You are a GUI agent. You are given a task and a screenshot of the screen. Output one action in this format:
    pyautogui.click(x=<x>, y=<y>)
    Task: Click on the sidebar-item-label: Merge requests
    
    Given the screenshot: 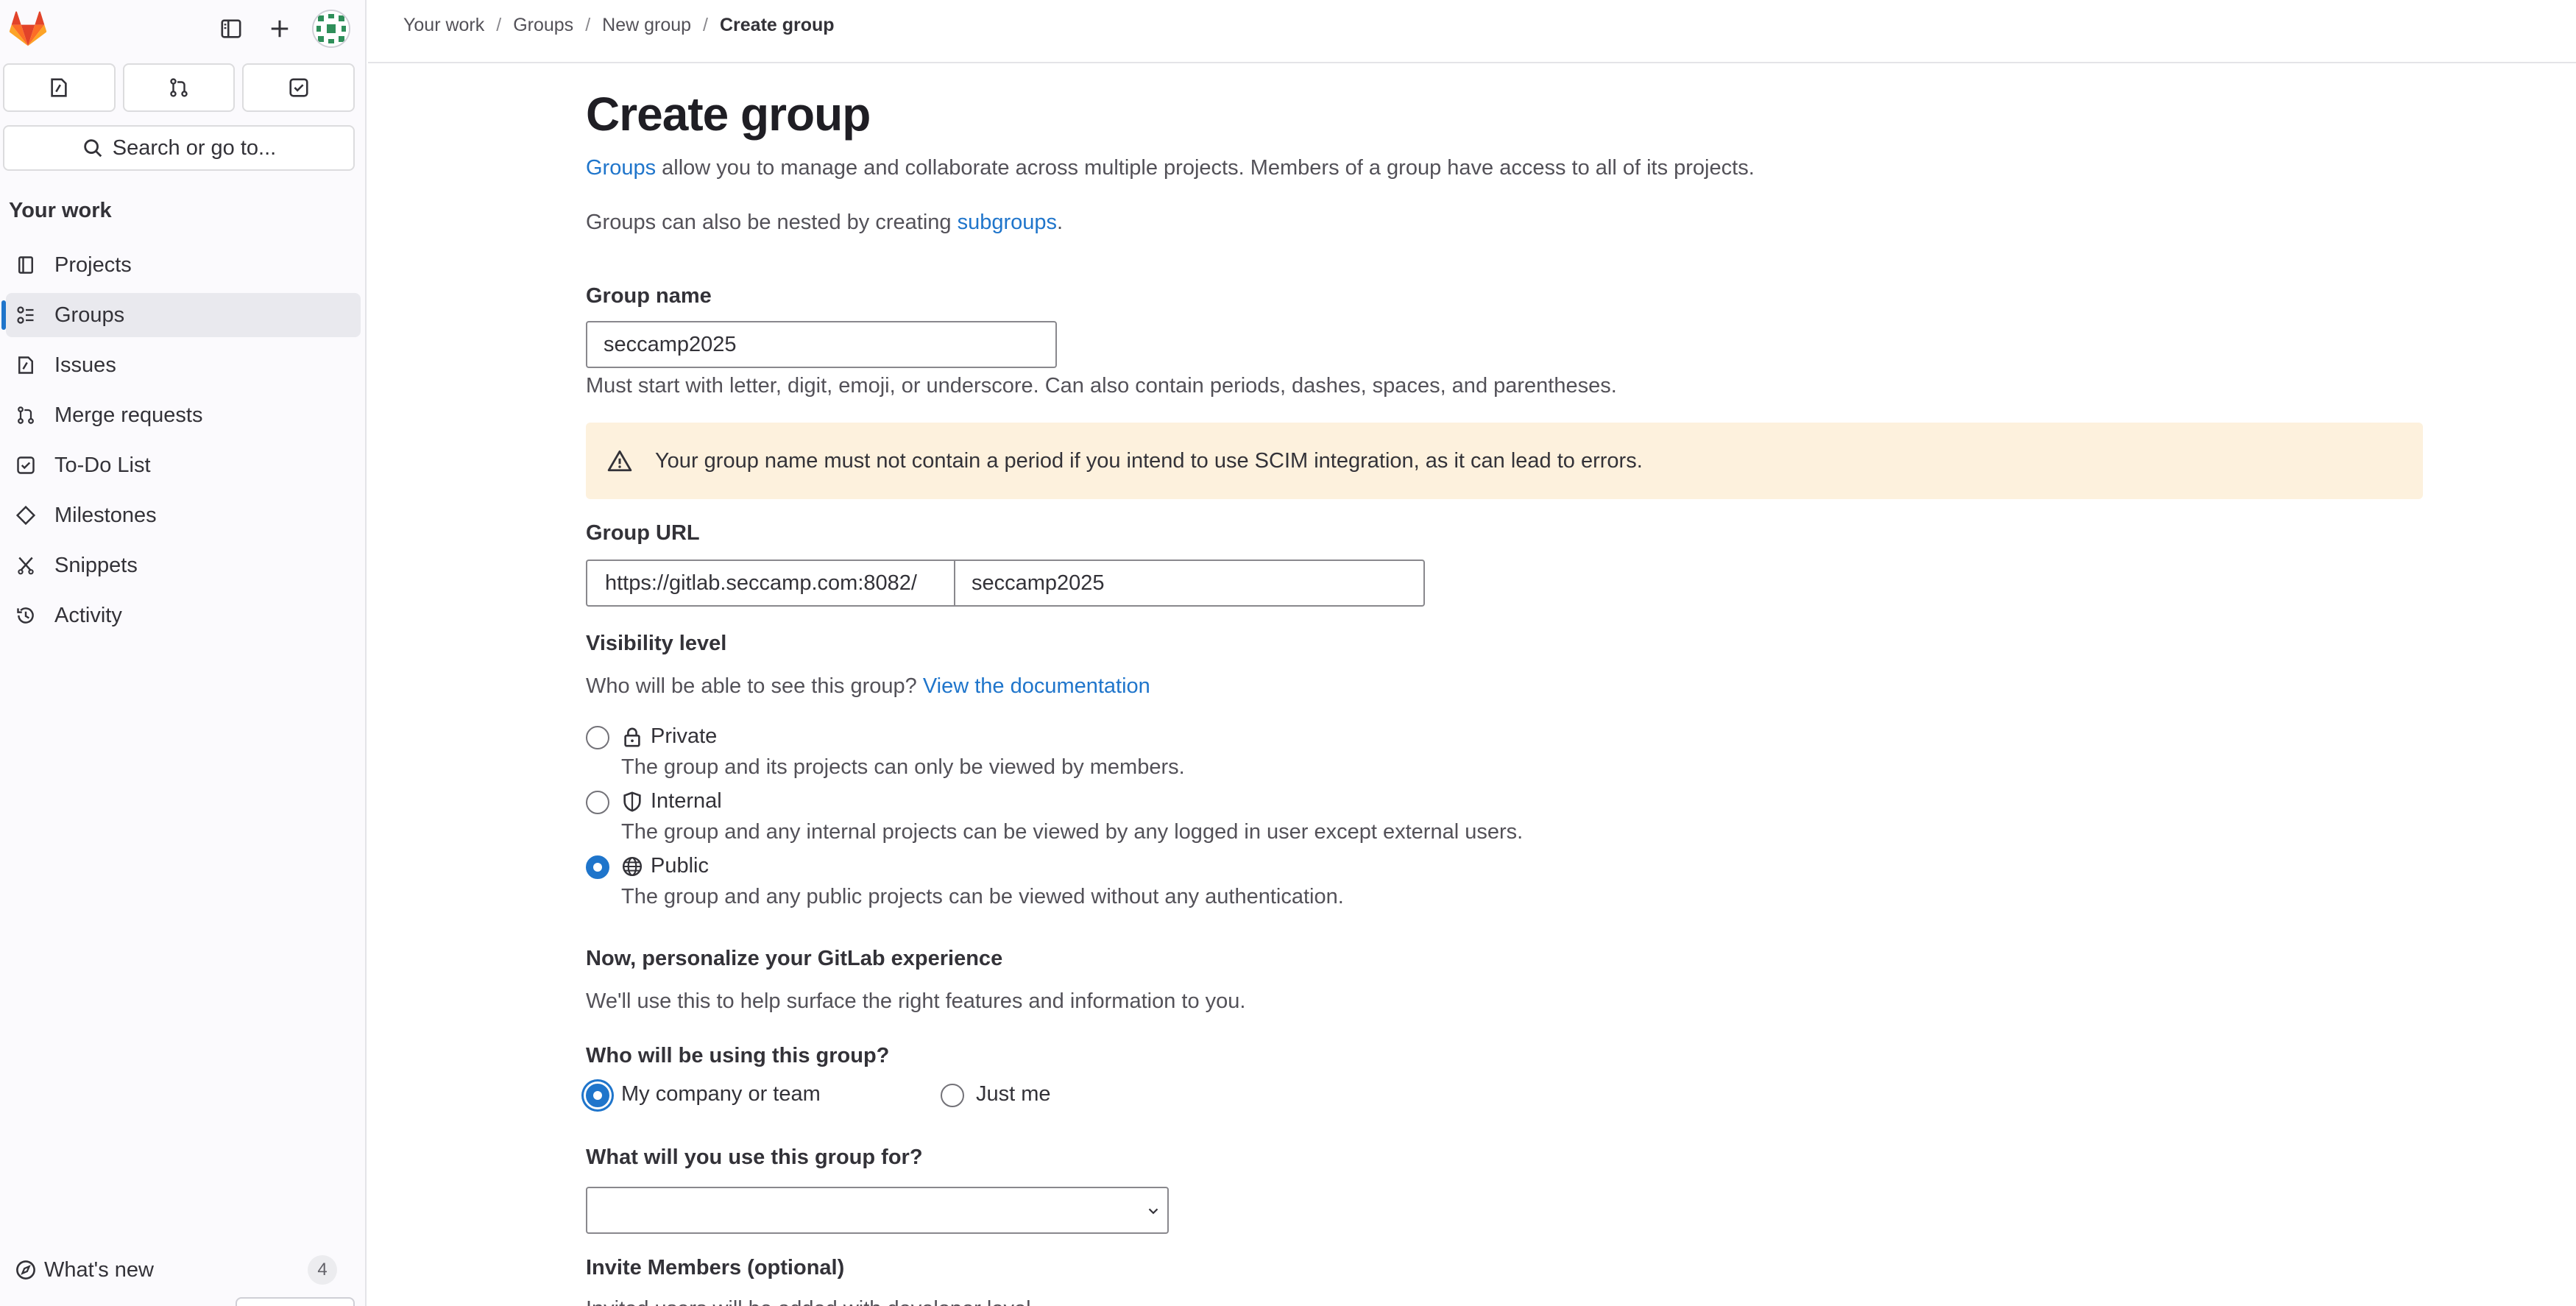 What is the action you would take?
    pyautogui.click(x=128, y=415)
    